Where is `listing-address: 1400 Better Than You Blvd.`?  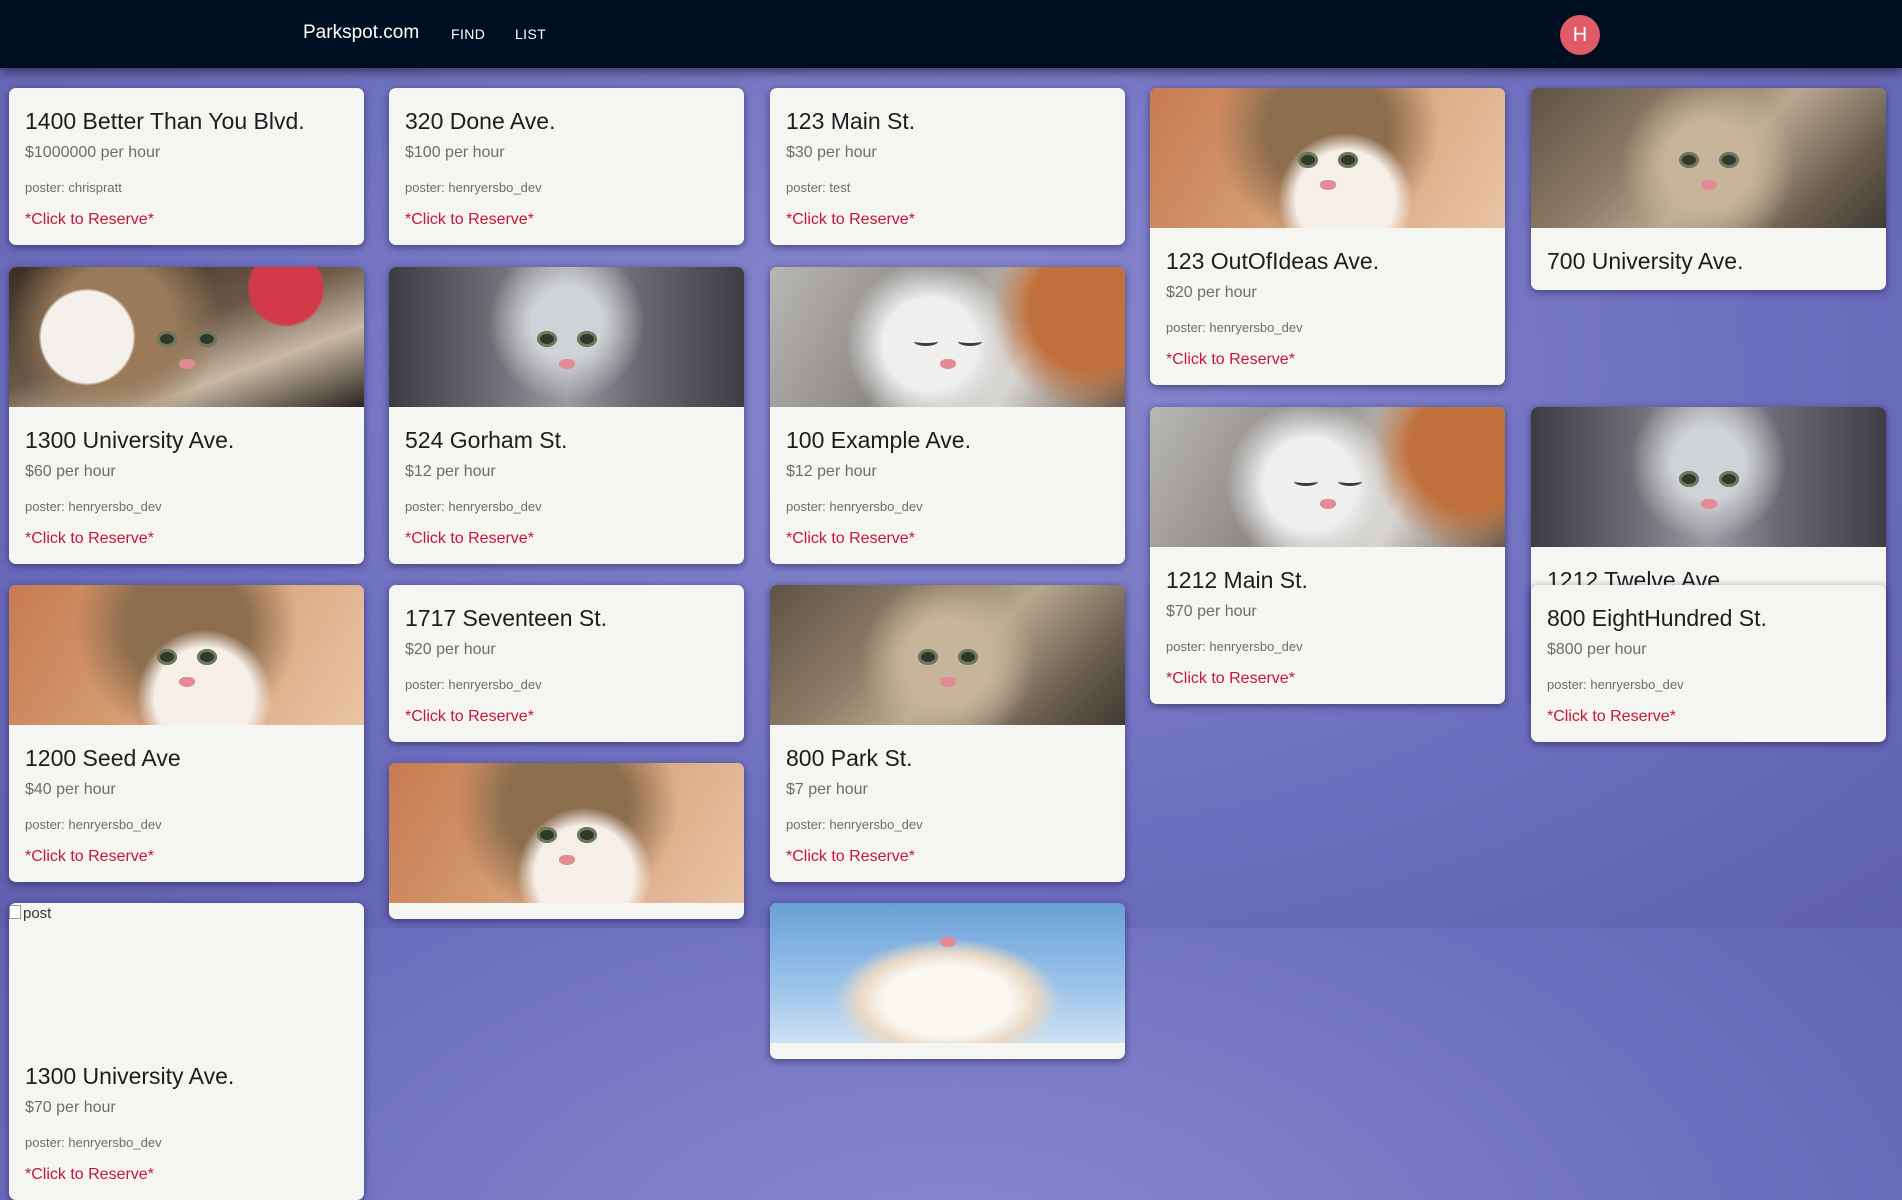 listing-address: 1400 Better Than You Blvd. is located at coordinates (165, 121).